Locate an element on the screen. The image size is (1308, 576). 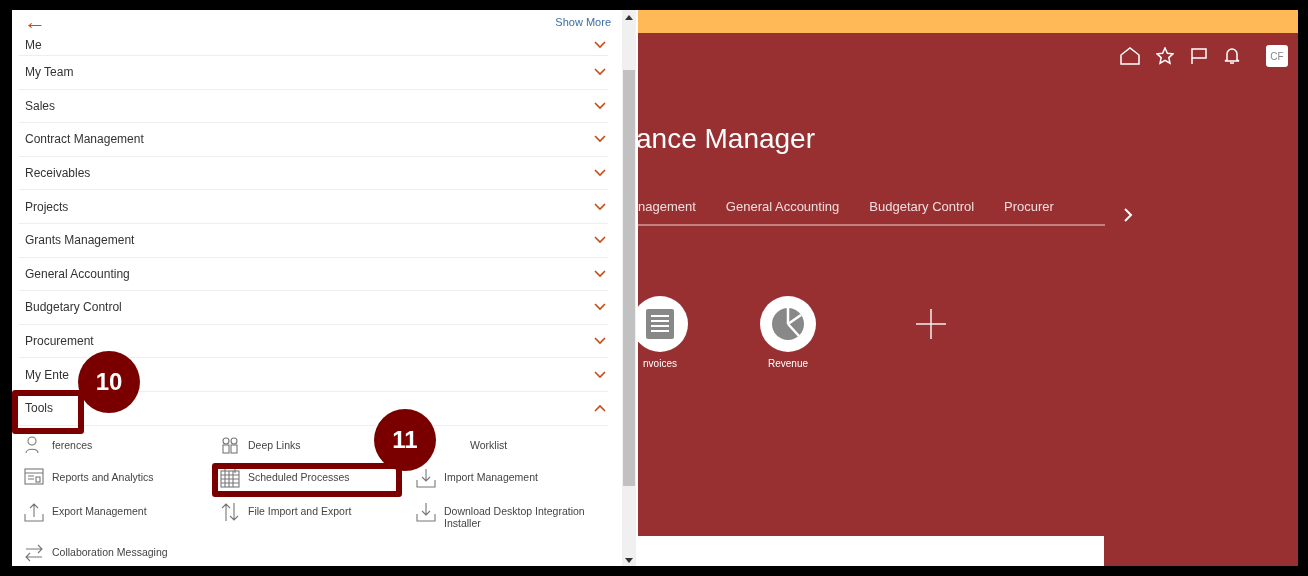
tool-link: Deep Links is located at coordinates (260, 444).